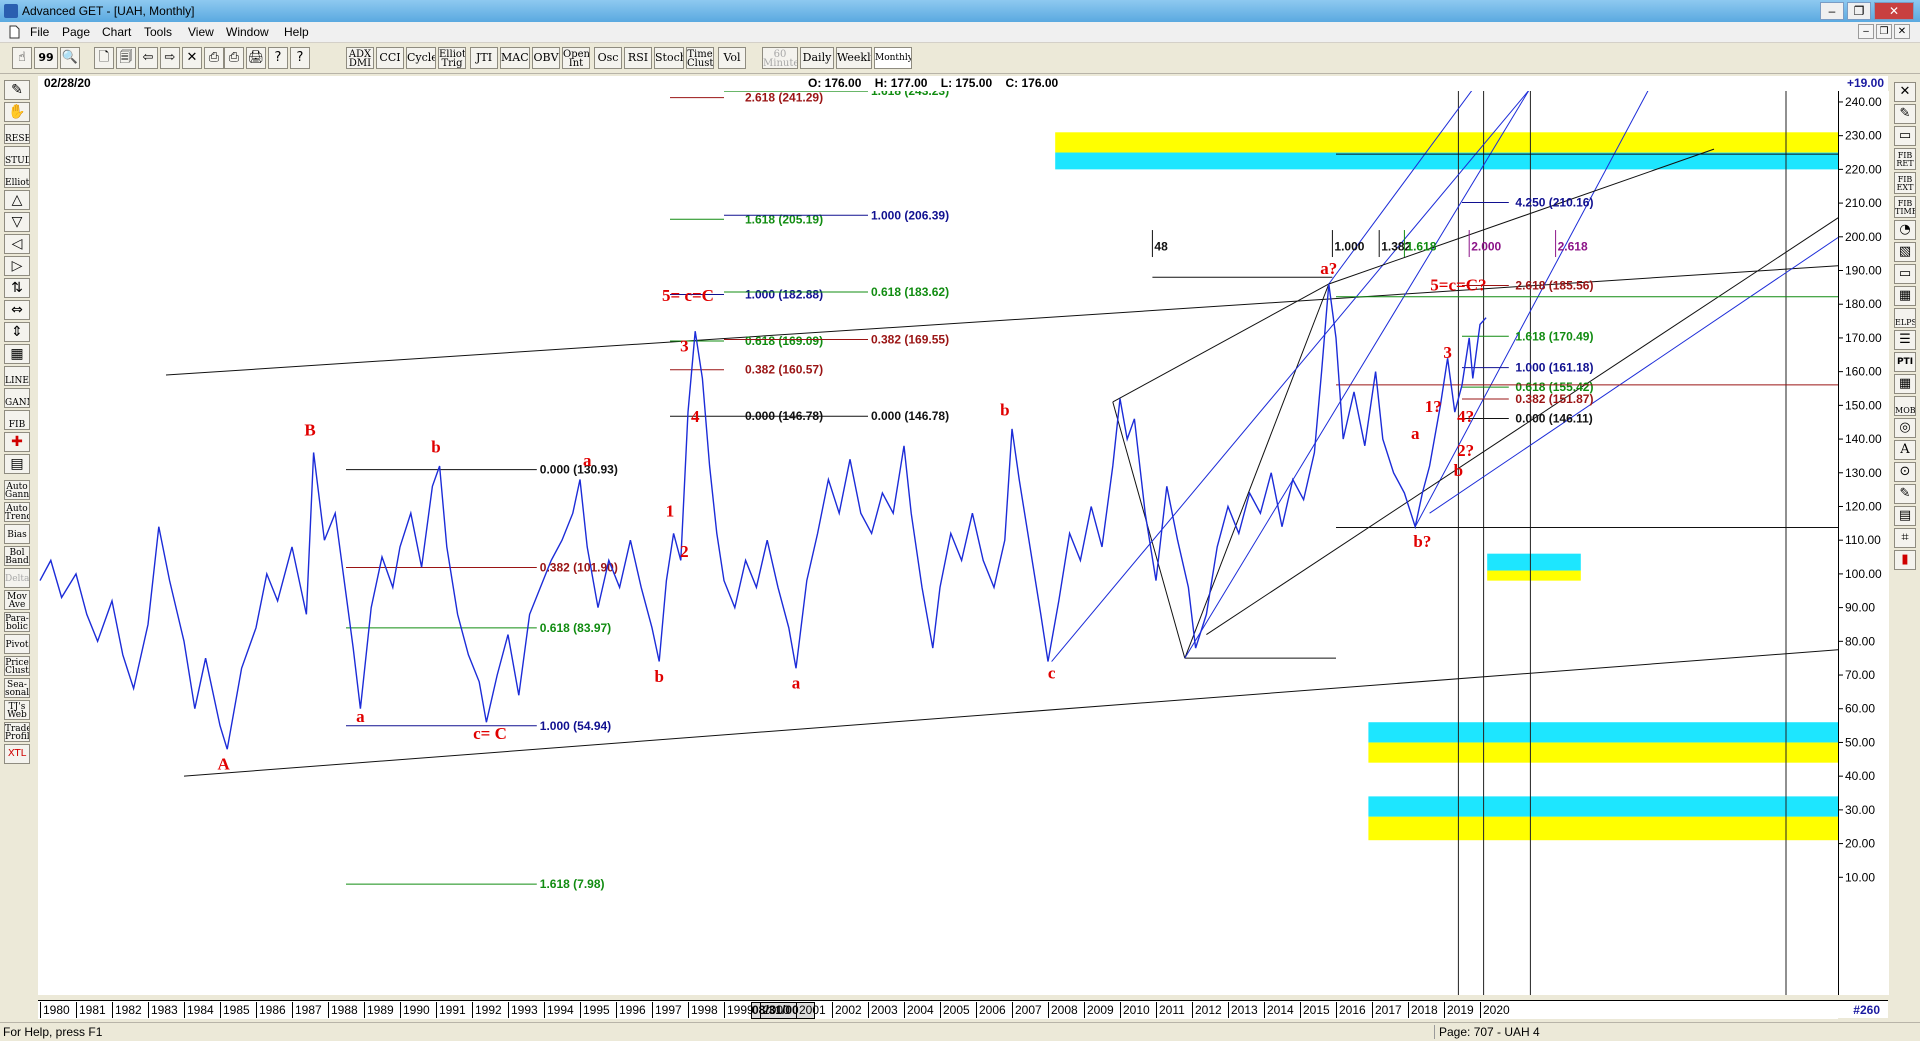 The width and height of the screenshot is (1920, 1041). I want to click on pivot-button: Pivot, so click(17, 644).